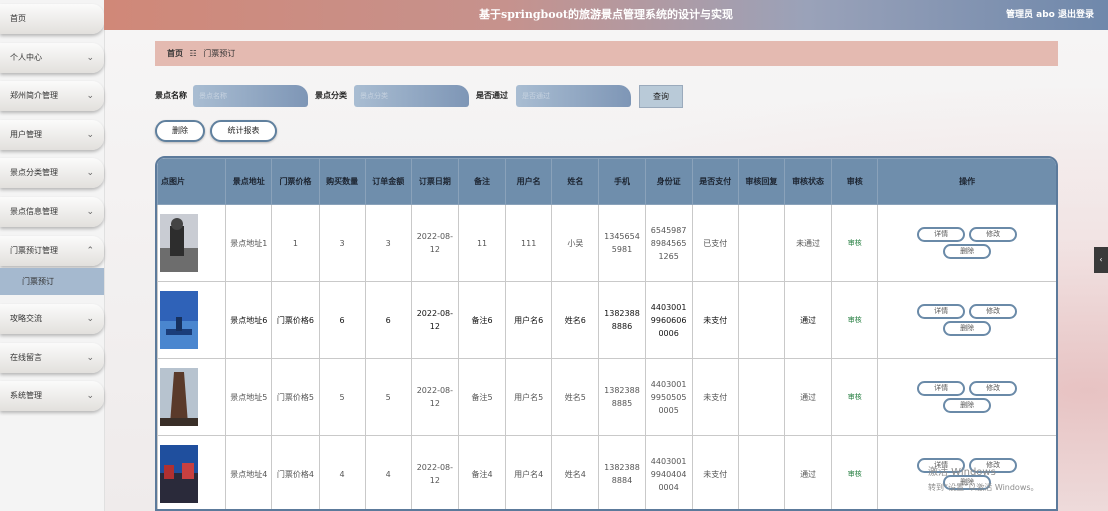  Describe the element at coordinates (668, 181) in the screenshot. I see `col-header-idcard: 身份证` at that location.